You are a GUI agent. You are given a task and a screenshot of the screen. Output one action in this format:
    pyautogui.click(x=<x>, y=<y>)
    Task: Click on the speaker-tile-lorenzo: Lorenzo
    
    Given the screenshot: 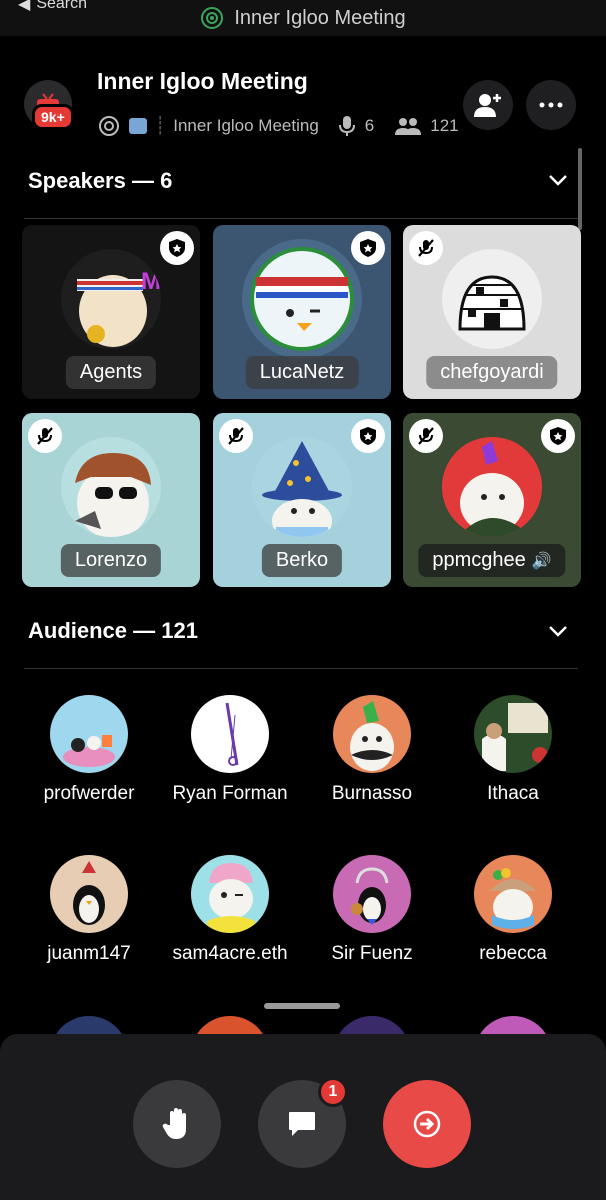 What is the action you would take?
    pyautogui.click(x=111, y=500)
    